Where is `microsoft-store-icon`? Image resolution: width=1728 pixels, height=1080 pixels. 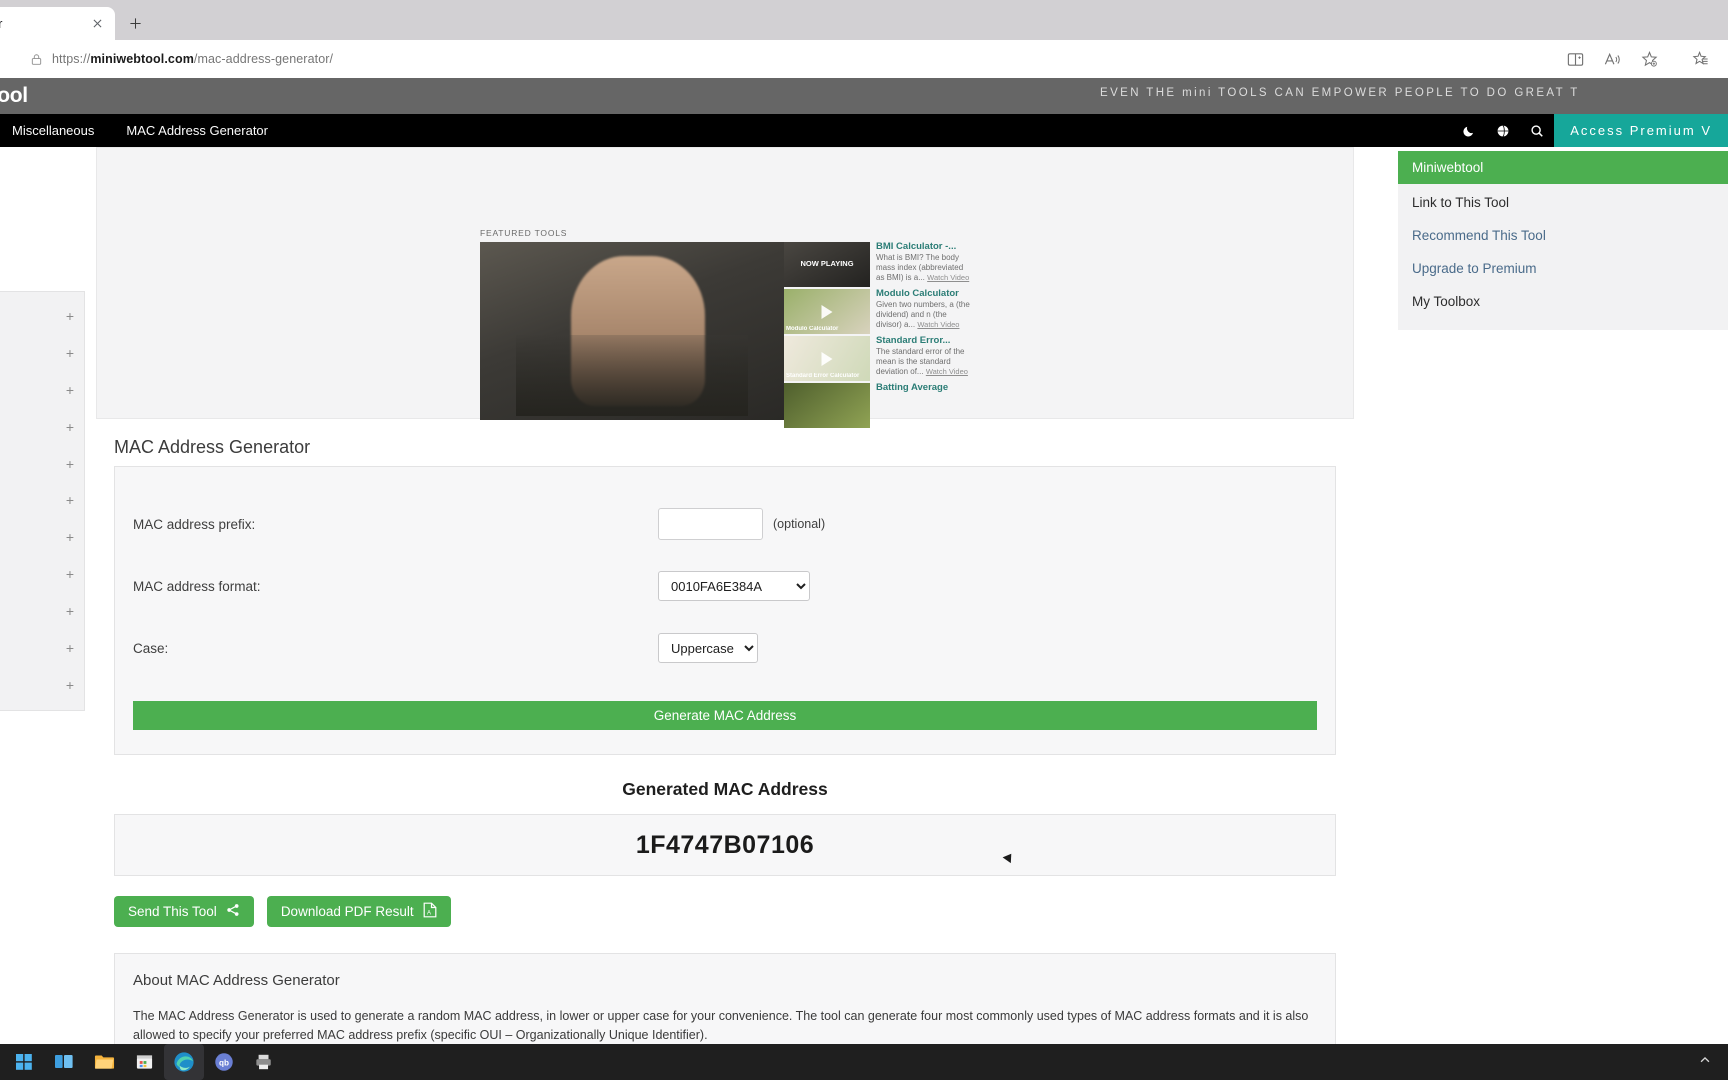
microsoft-store-icon is located at coordinates (144, 1062).